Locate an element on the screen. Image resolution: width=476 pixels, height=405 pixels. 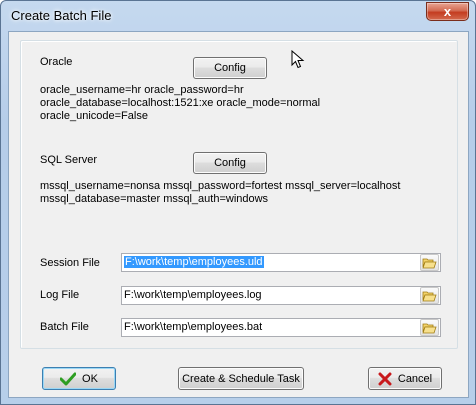
cancel-label: Cancel is located at coordinates (415, 378).